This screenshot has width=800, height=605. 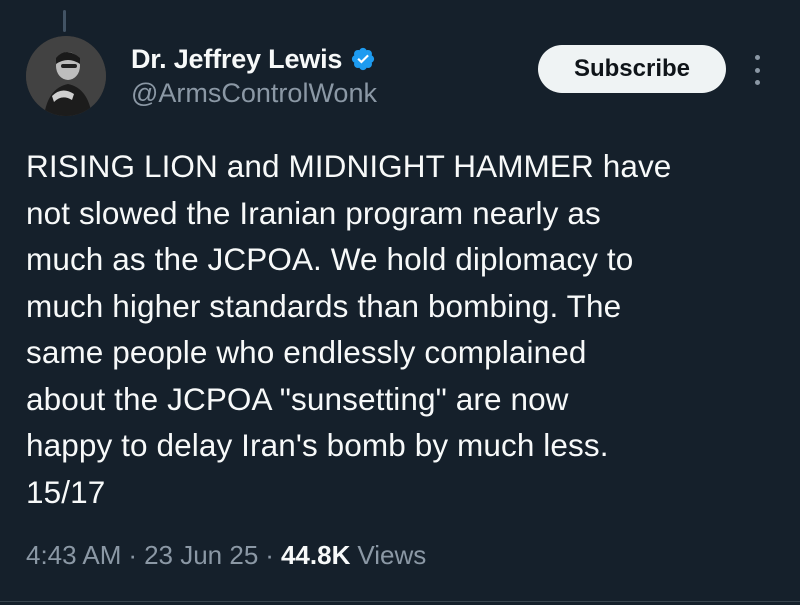 I want to click on thread-connector-line, so click(x=64, y=21).